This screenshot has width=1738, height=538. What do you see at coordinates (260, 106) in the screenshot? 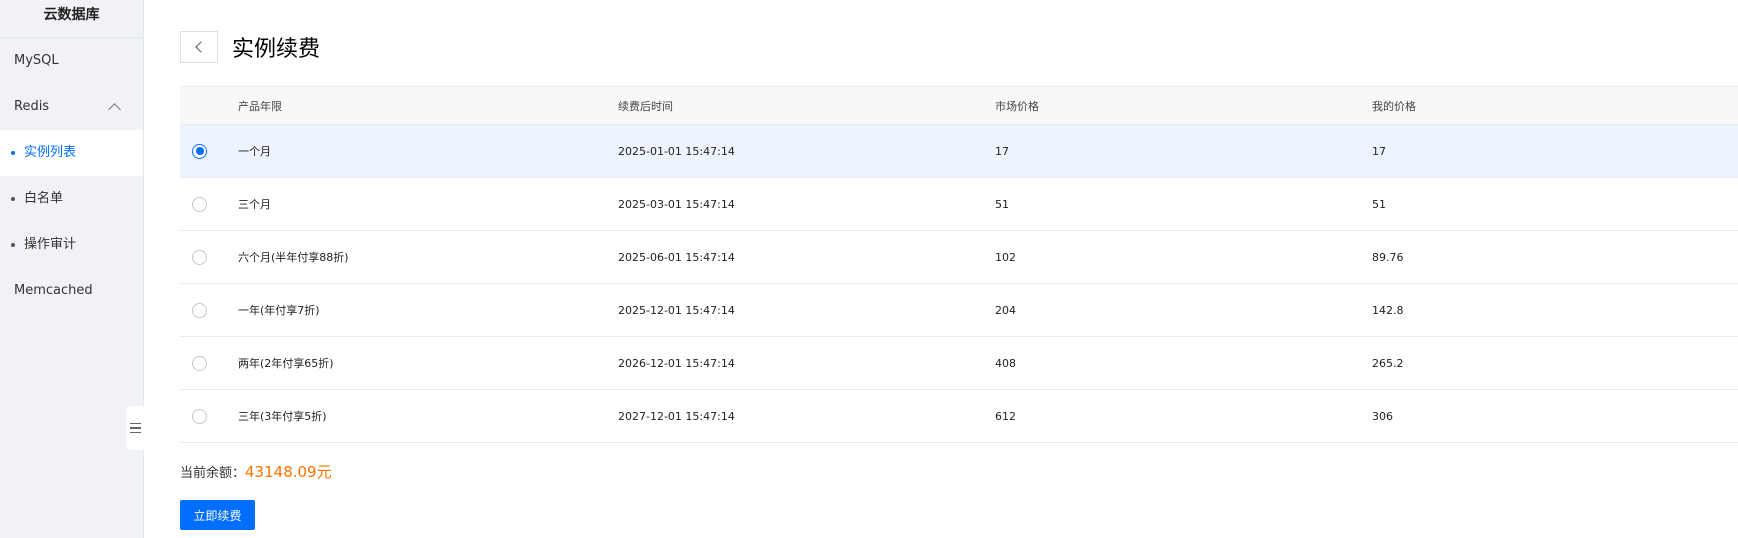
I see `column-header-period: 产品年限` at bounding box center [260, 106].